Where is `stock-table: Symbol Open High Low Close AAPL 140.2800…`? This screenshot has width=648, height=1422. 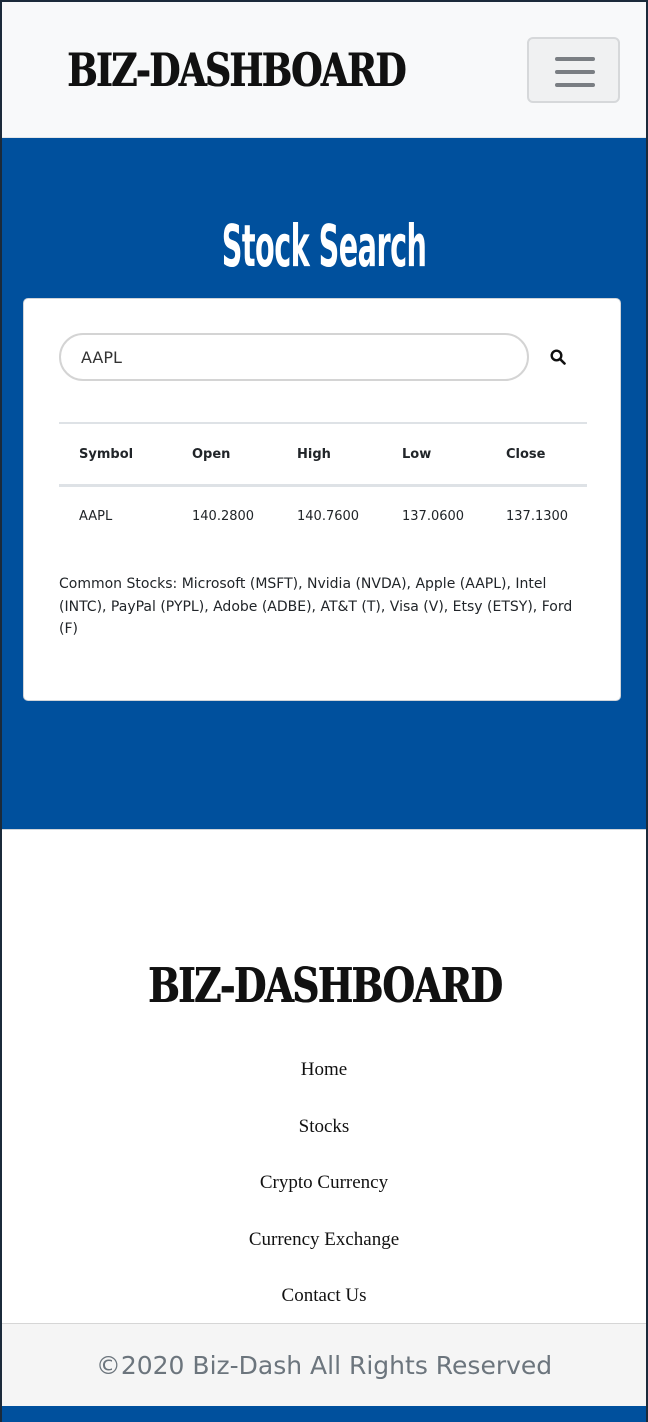
stock-table: Symbol Open High Low Close AAPL 140.2800… is located at coordinates (323, 484).